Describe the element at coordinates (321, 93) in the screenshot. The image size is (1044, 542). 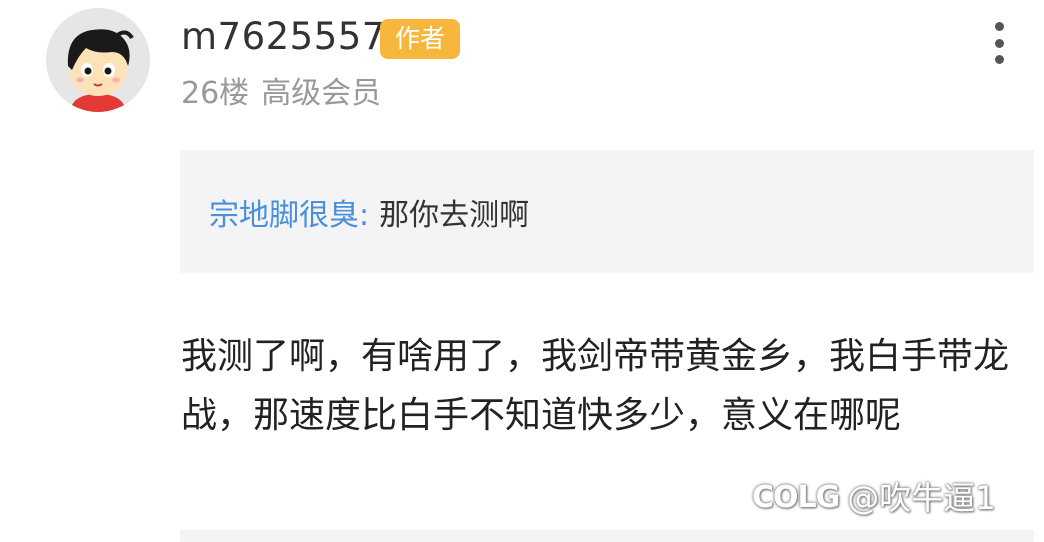
I see `member-level: 高级会员` at that location.